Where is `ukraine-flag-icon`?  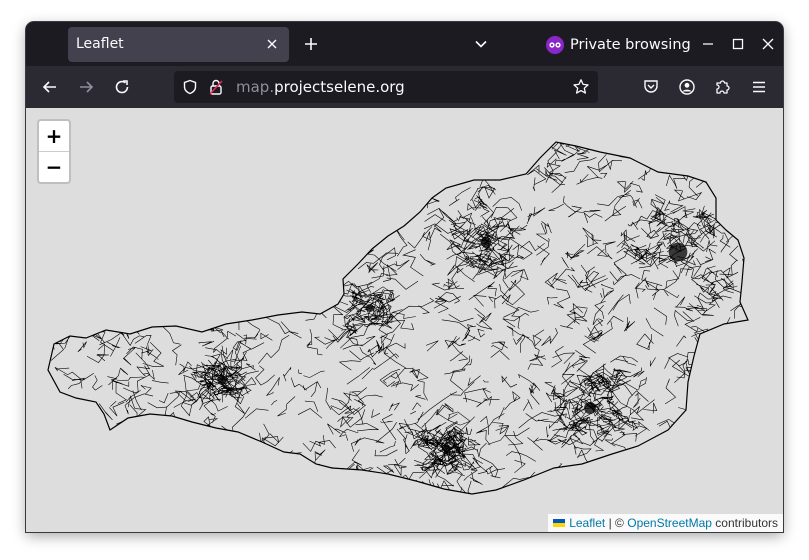
ukraine-flag-icon is located at coordinates (559, 523).